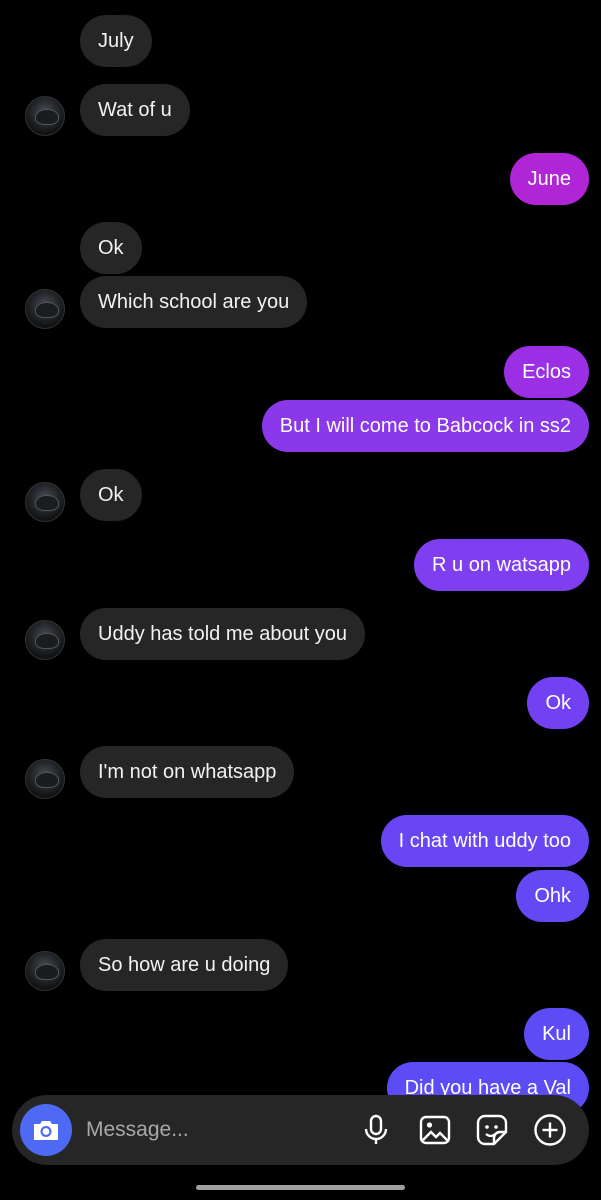 This screenshot has width=601, height=1200. I want to click on message-incoming: July, so click(116, 41).